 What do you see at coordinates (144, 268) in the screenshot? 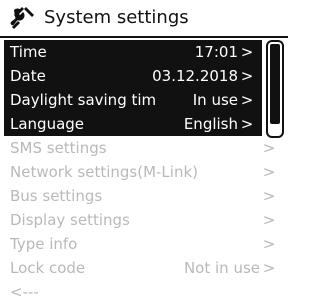
I see `menu-item-lock-code: Lock code Not in use >` at bounding box center [144, 268].